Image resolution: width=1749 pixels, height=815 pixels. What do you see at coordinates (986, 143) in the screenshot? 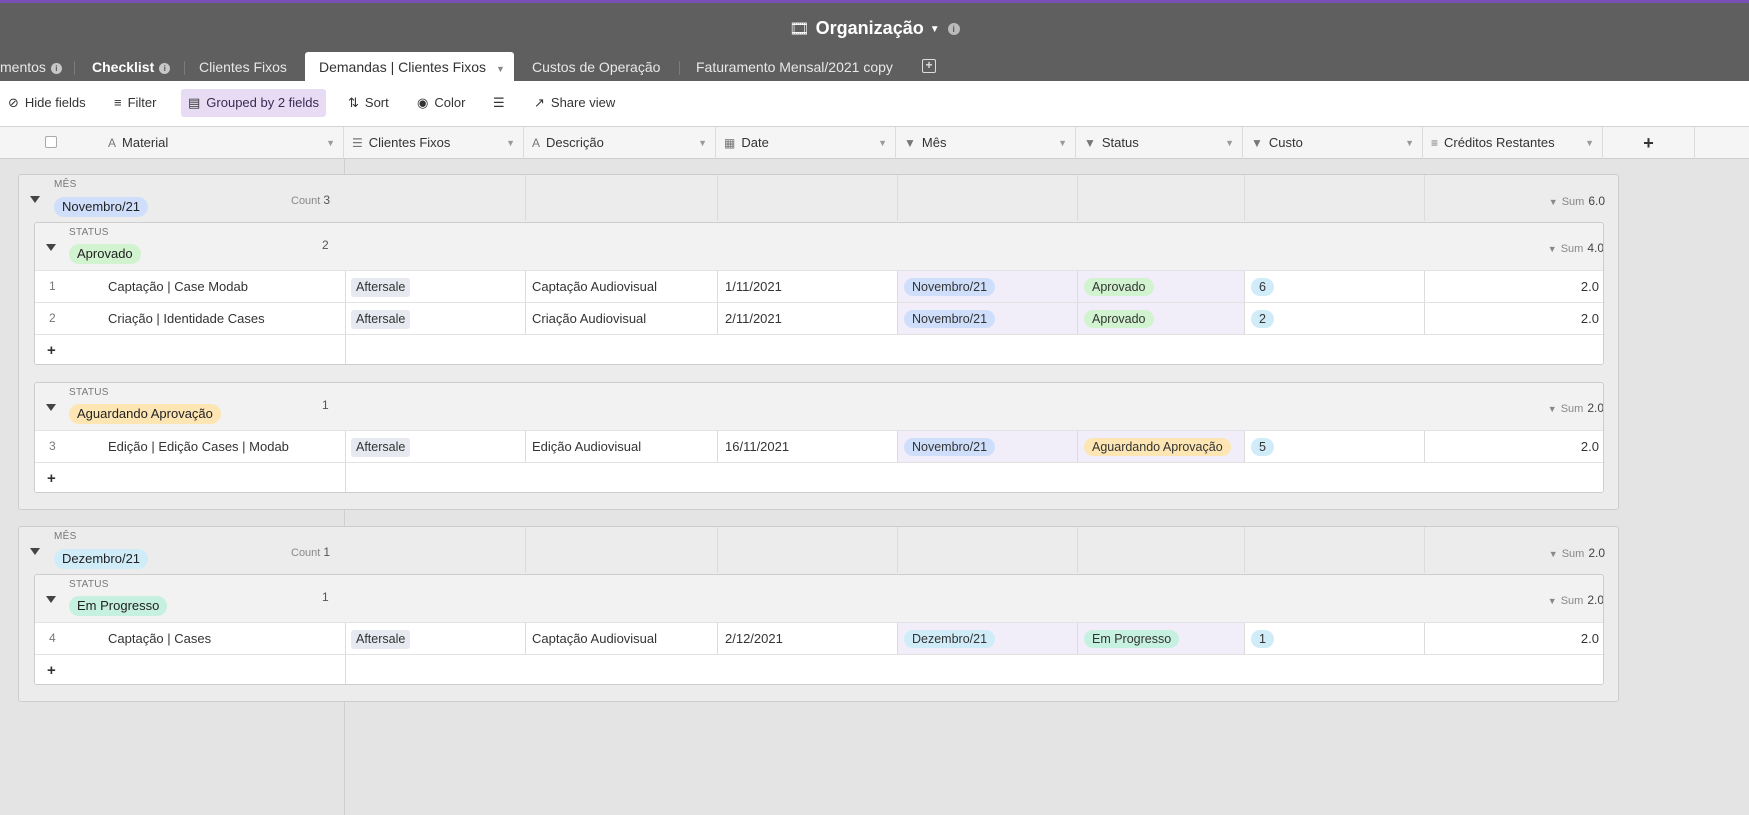
I see `column-header-mes: ▼ Mês ▼` at bounding box center [986, 143].